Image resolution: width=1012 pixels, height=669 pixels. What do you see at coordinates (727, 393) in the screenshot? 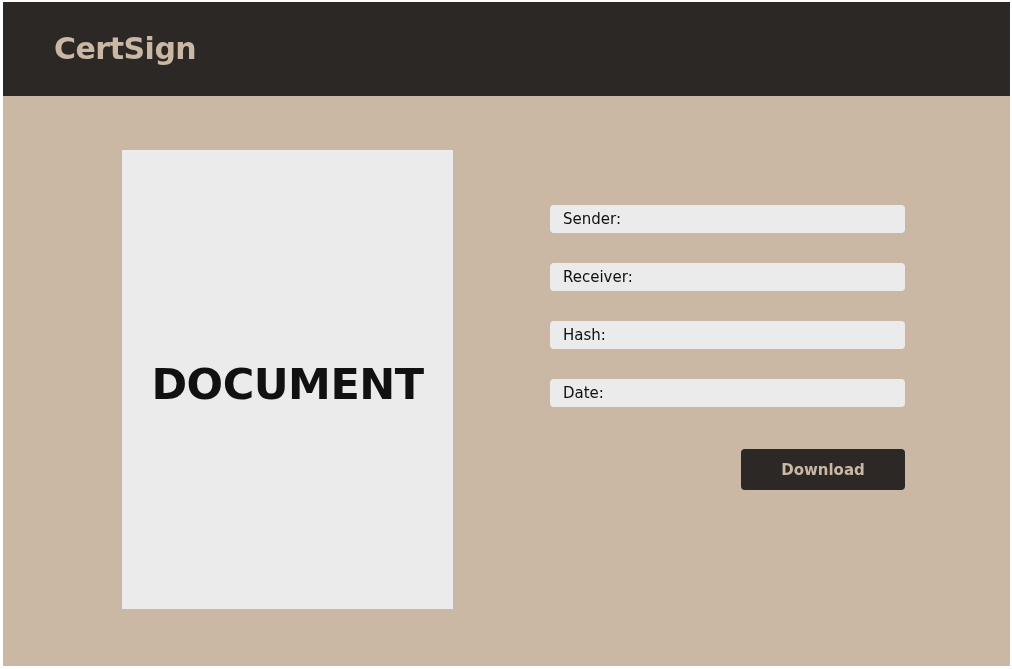
I see `input-field: Date:` at bounding box center [727, 393].